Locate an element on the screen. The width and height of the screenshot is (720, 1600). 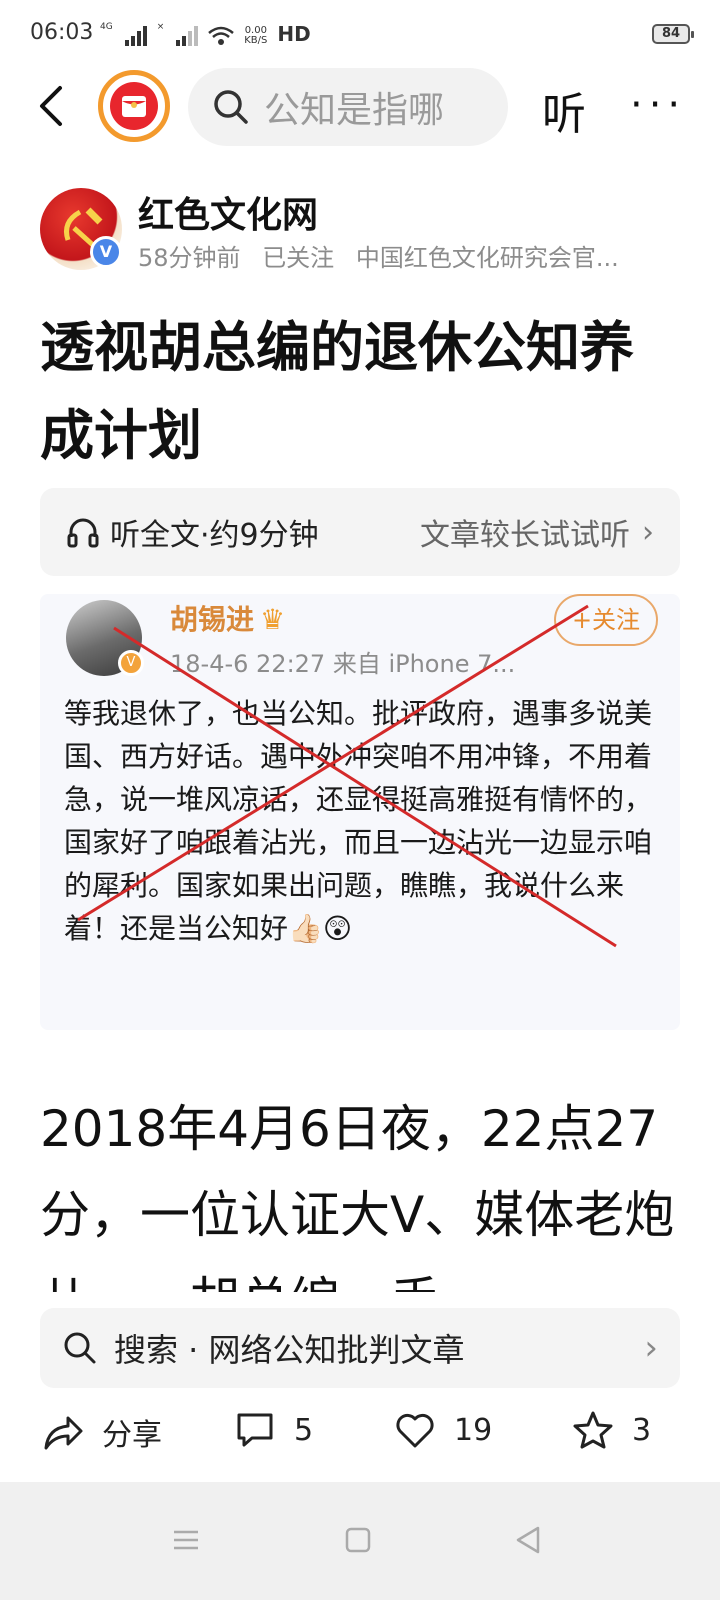
verified-badge-icon: V is located at coordinates (106, 252).